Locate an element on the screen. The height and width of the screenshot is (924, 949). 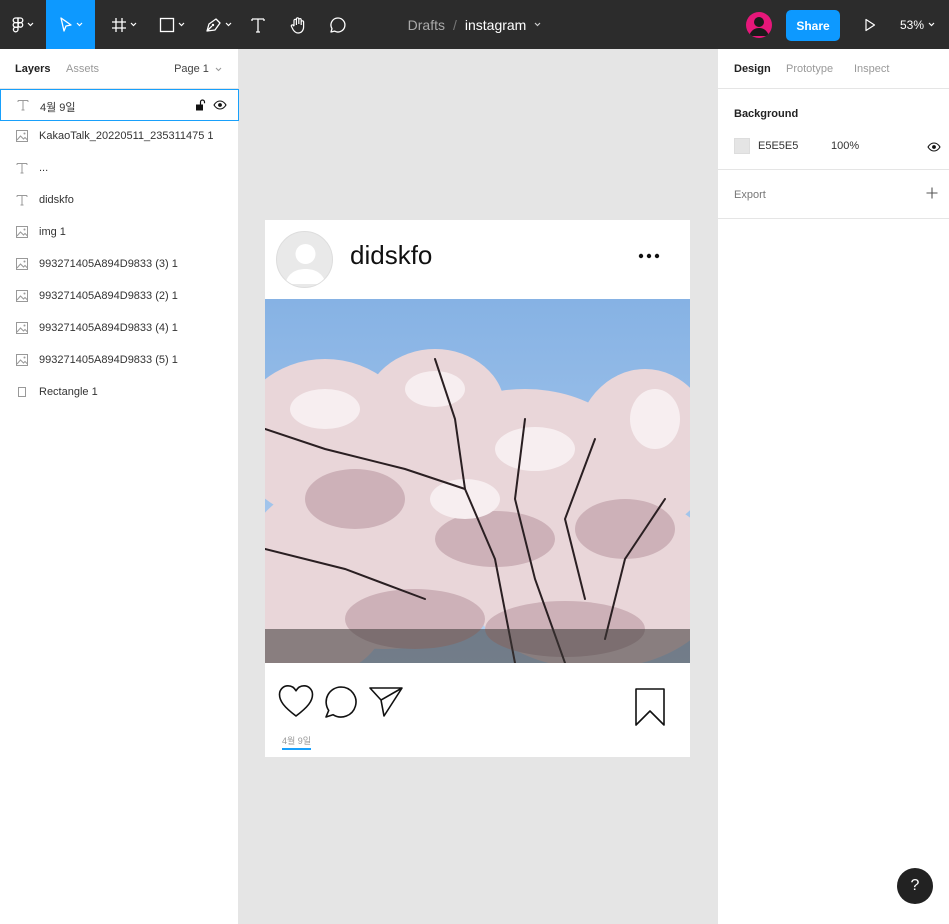
layer-name: 4월 9일 is located at coordinates (58, 108).